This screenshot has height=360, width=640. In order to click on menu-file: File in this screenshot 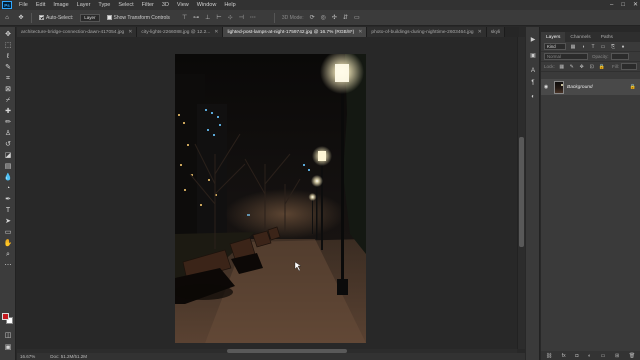, I will do `click(23, 5)`.